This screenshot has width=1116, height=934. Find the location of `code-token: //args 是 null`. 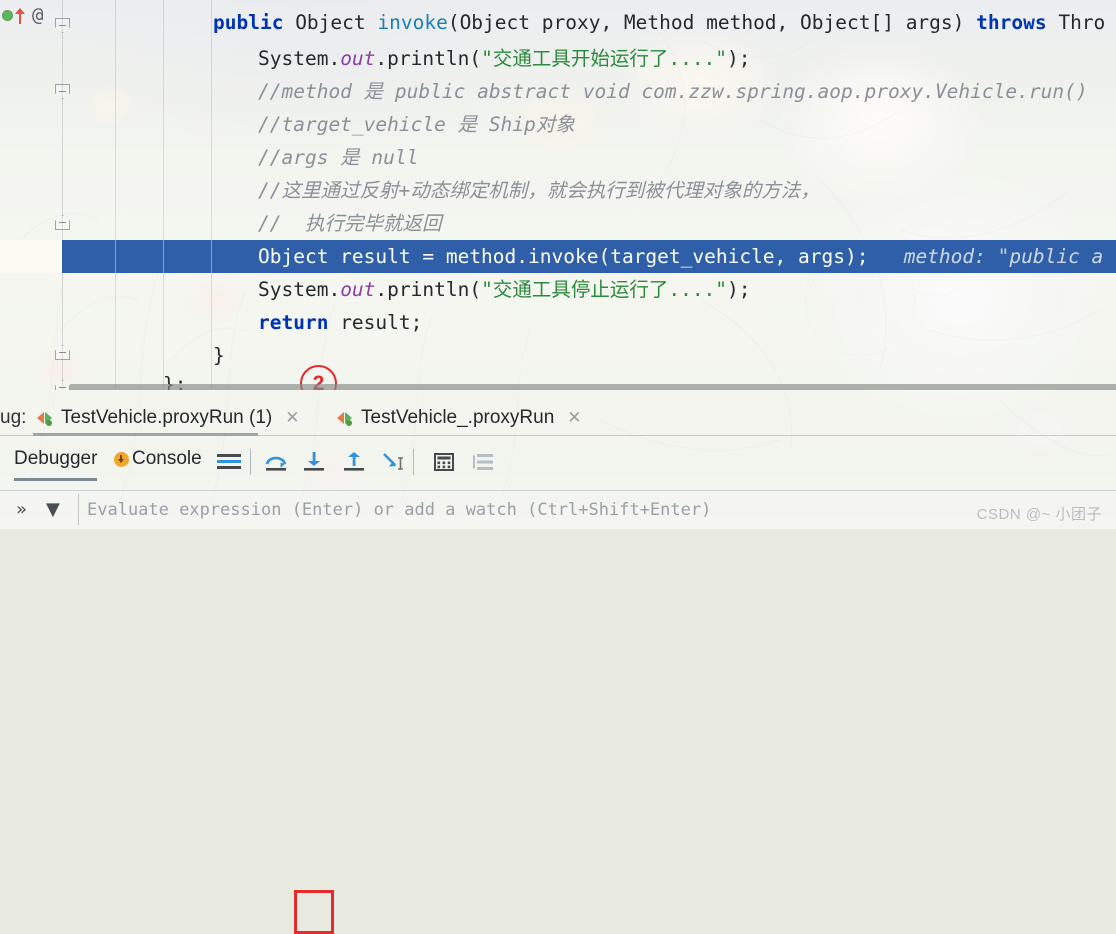

code-token: //args 是 null is located at coordinates (338, 157).